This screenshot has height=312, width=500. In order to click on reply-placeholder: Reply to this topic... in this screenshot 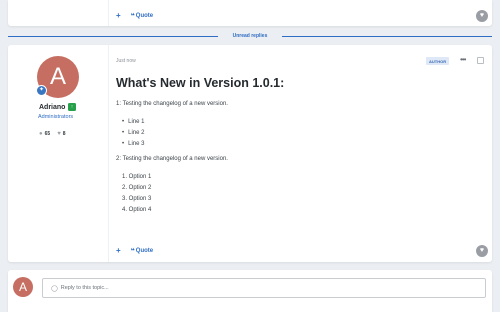, I will do `click(84, 288)`.